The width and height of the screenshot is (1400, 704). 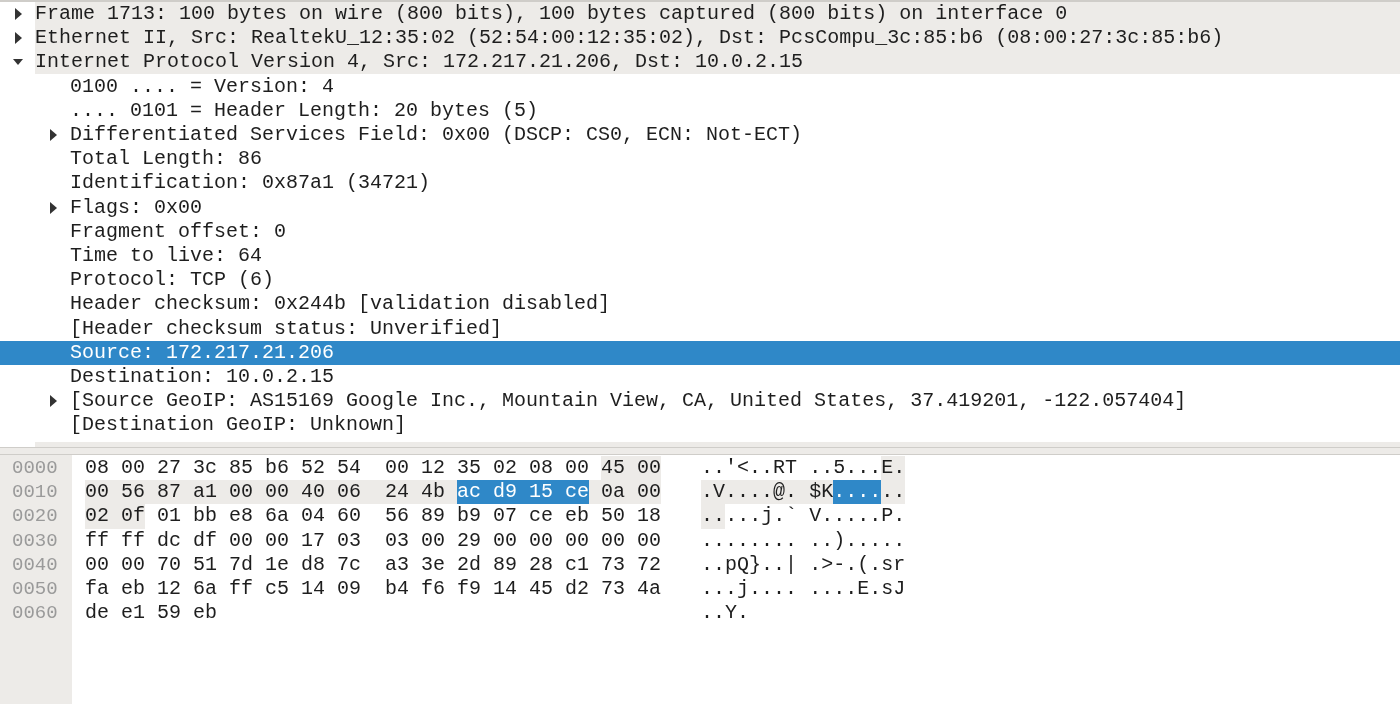 I want to click on ascii-text: .V....@. $K, so click(x=767, y=492).